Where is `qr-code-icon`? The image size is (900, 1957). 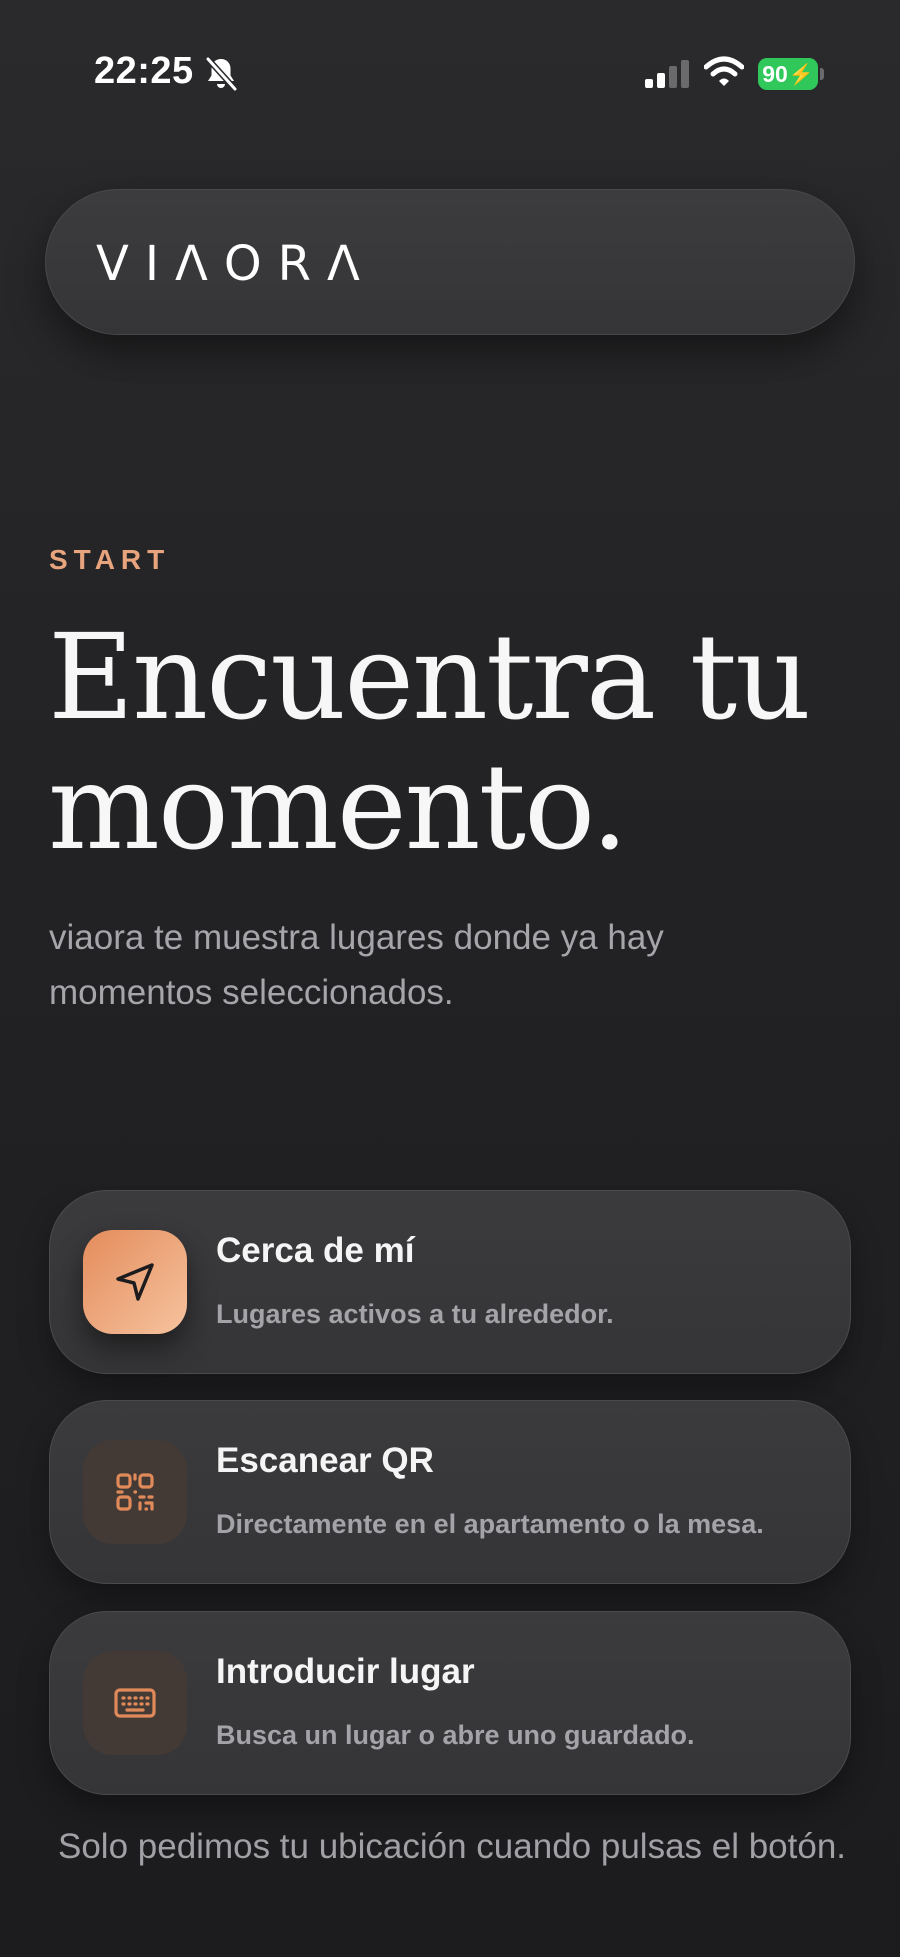 qr-code-icon is located at coordinates (135, 1492).